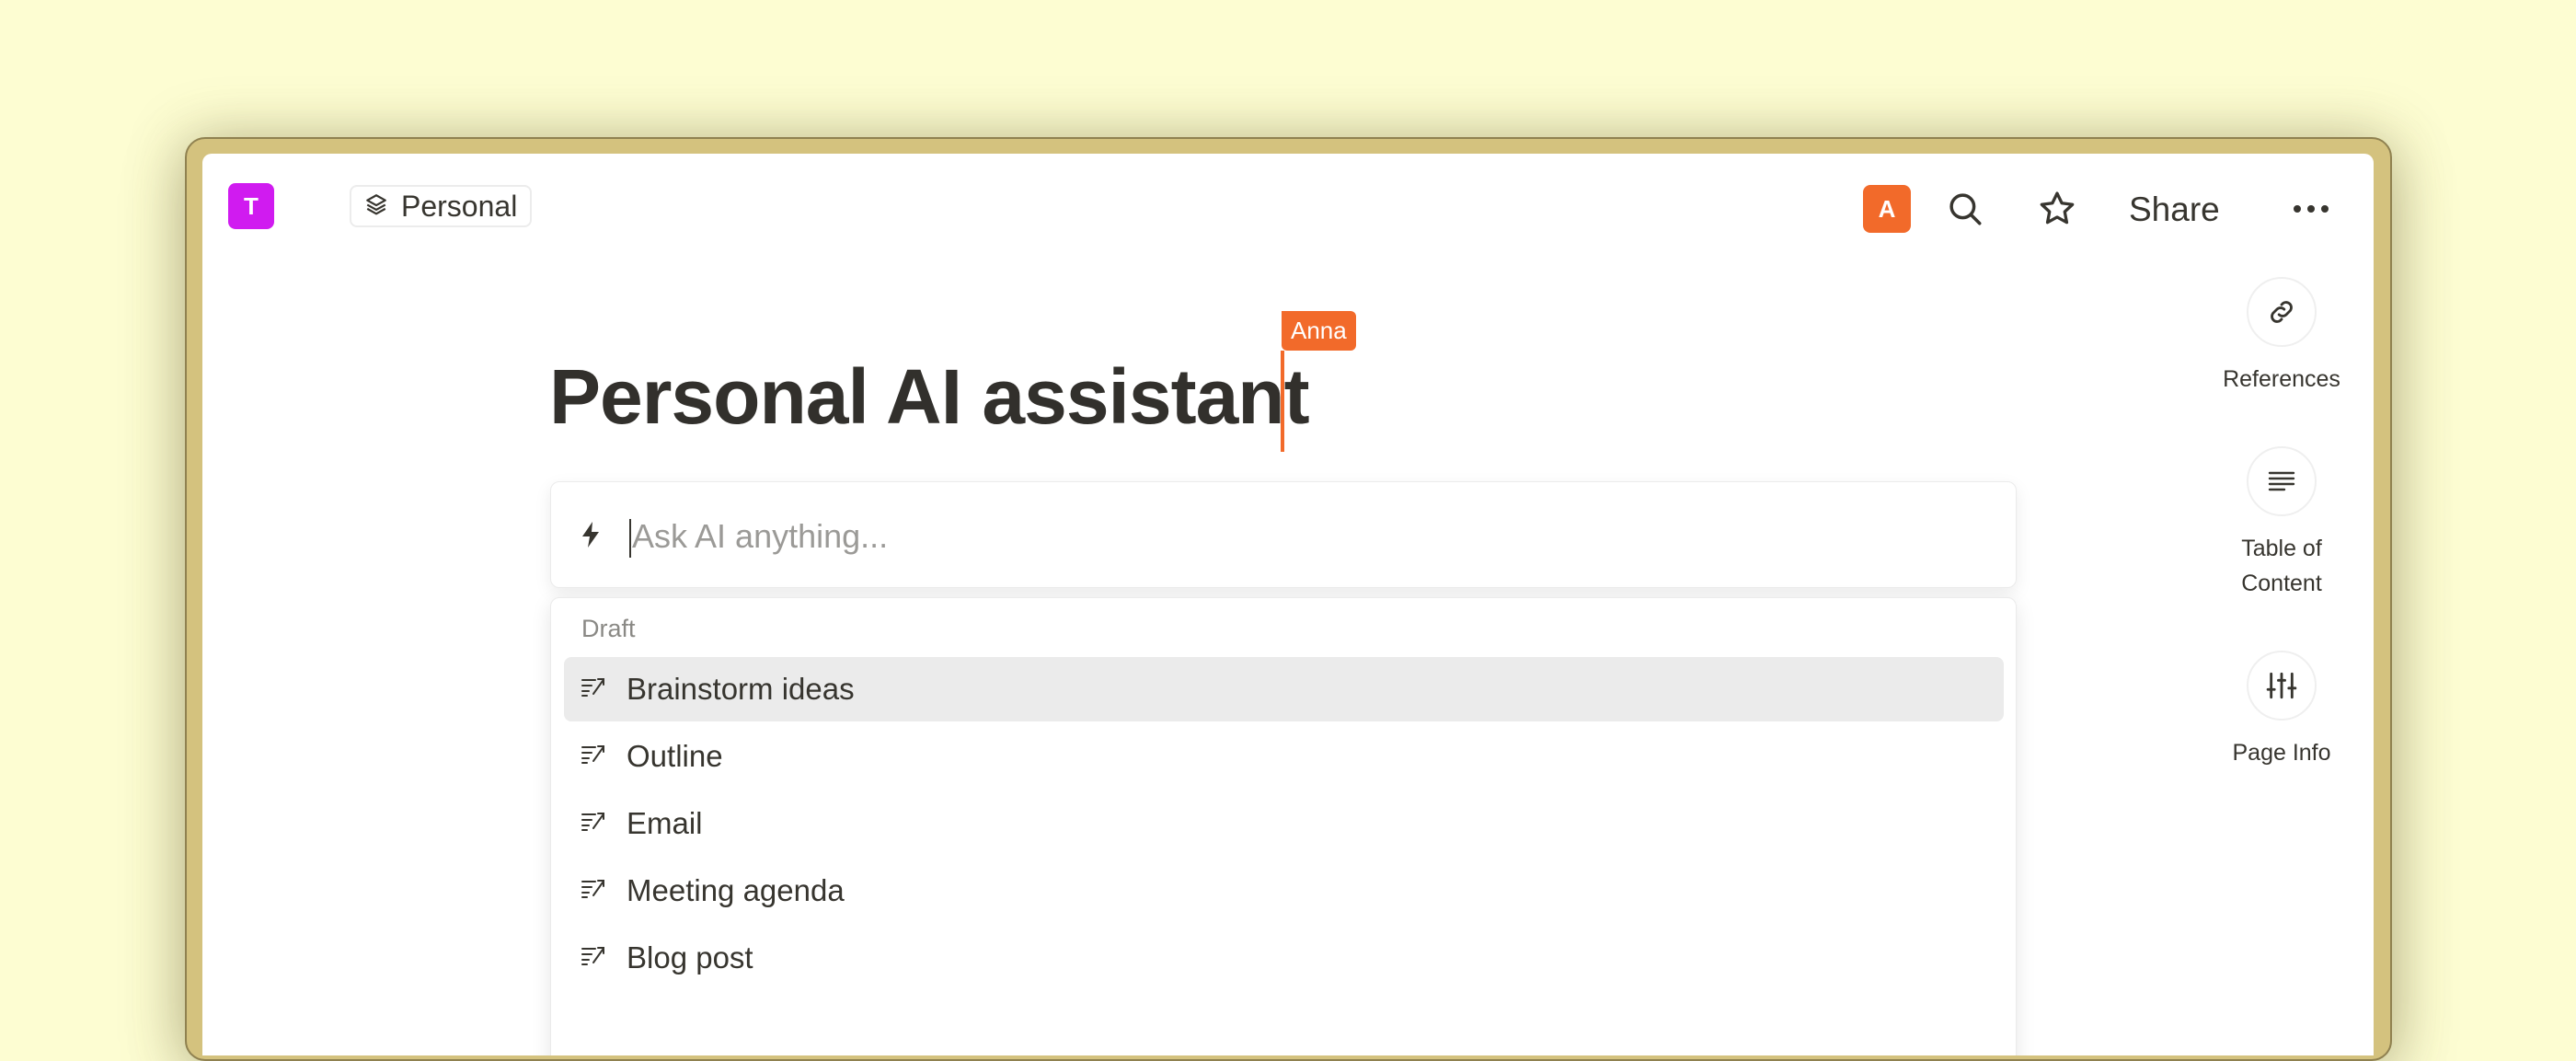  I want to click on search-icon, so click(1965, 209).